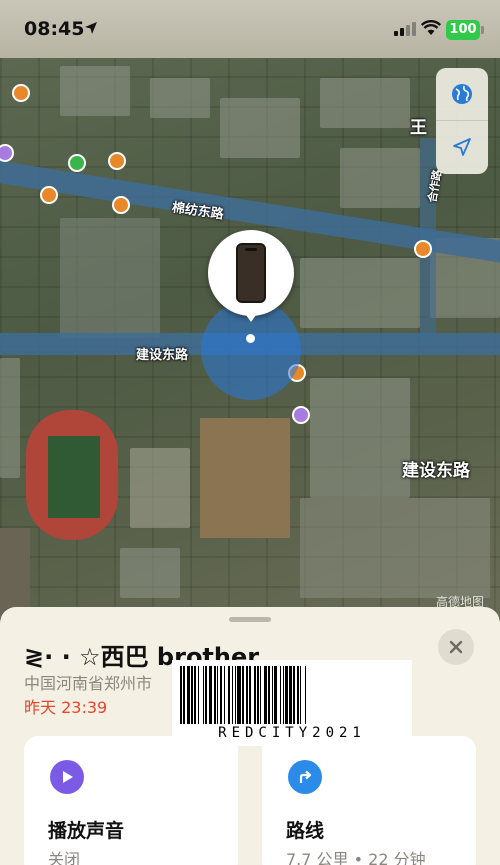  Describe the element at coordinates (250, 619) in the screenshot. I see `sheet-grabber` at that location.